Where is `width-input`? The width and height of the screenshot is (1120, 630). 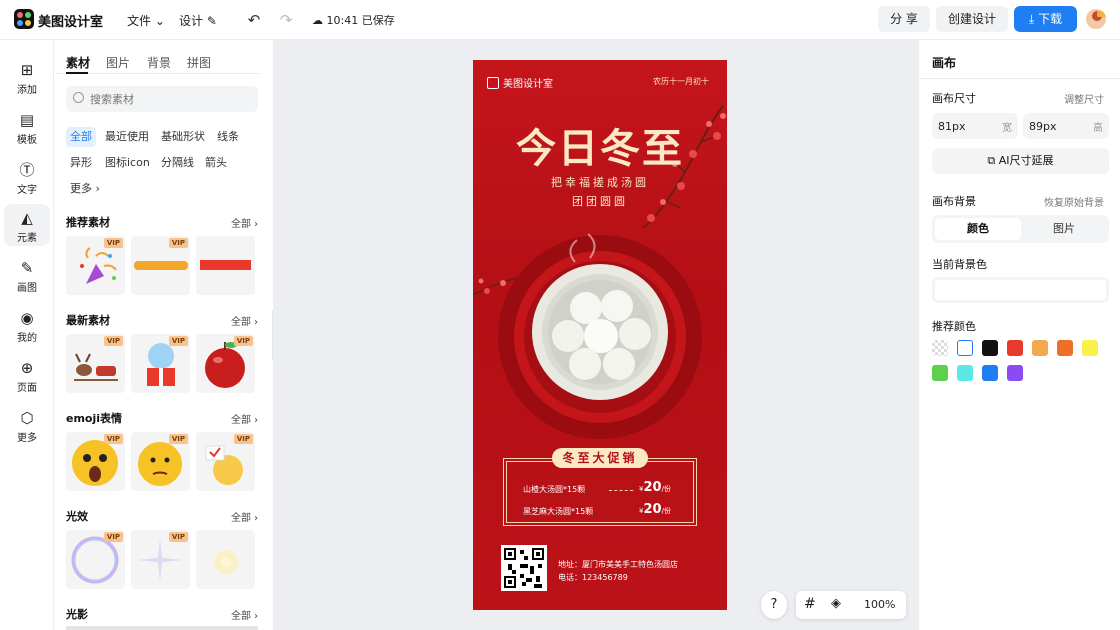
width-input is located at coordinates (966, 126).